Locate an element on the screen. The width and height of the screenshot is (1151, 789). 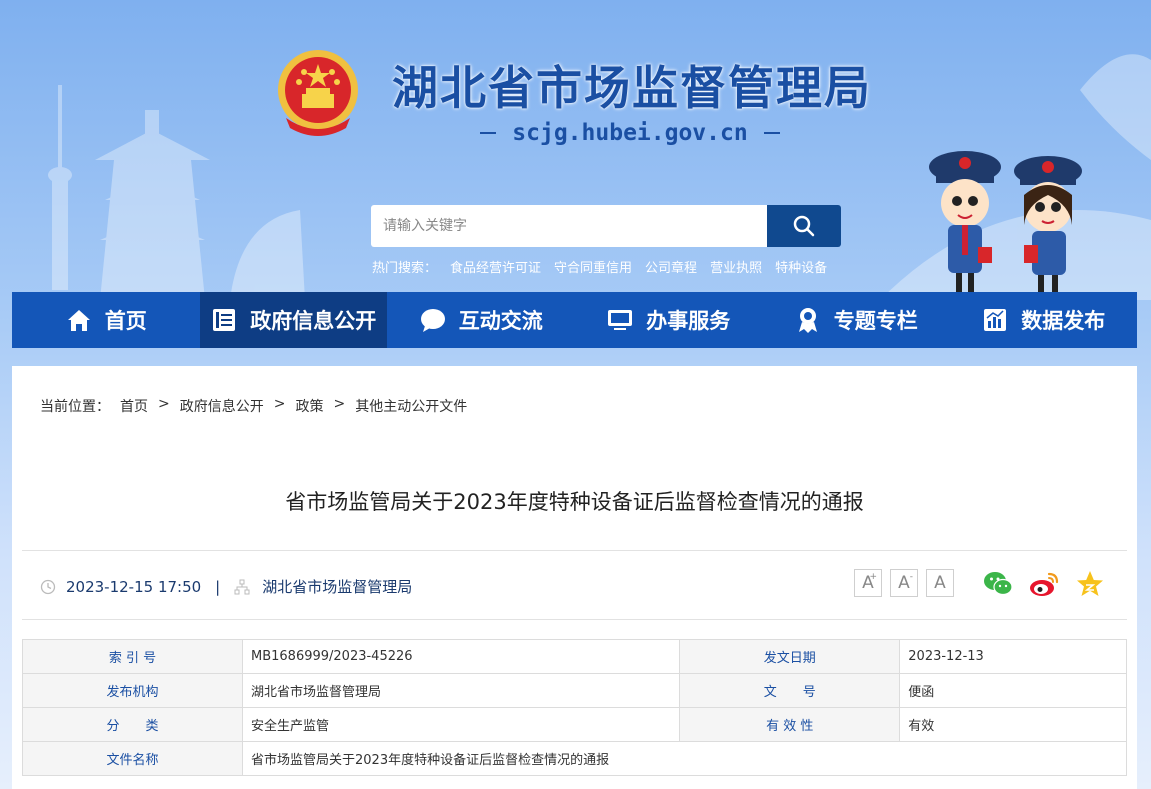
font-decrease-label: A is located at coordinates (904, 583).